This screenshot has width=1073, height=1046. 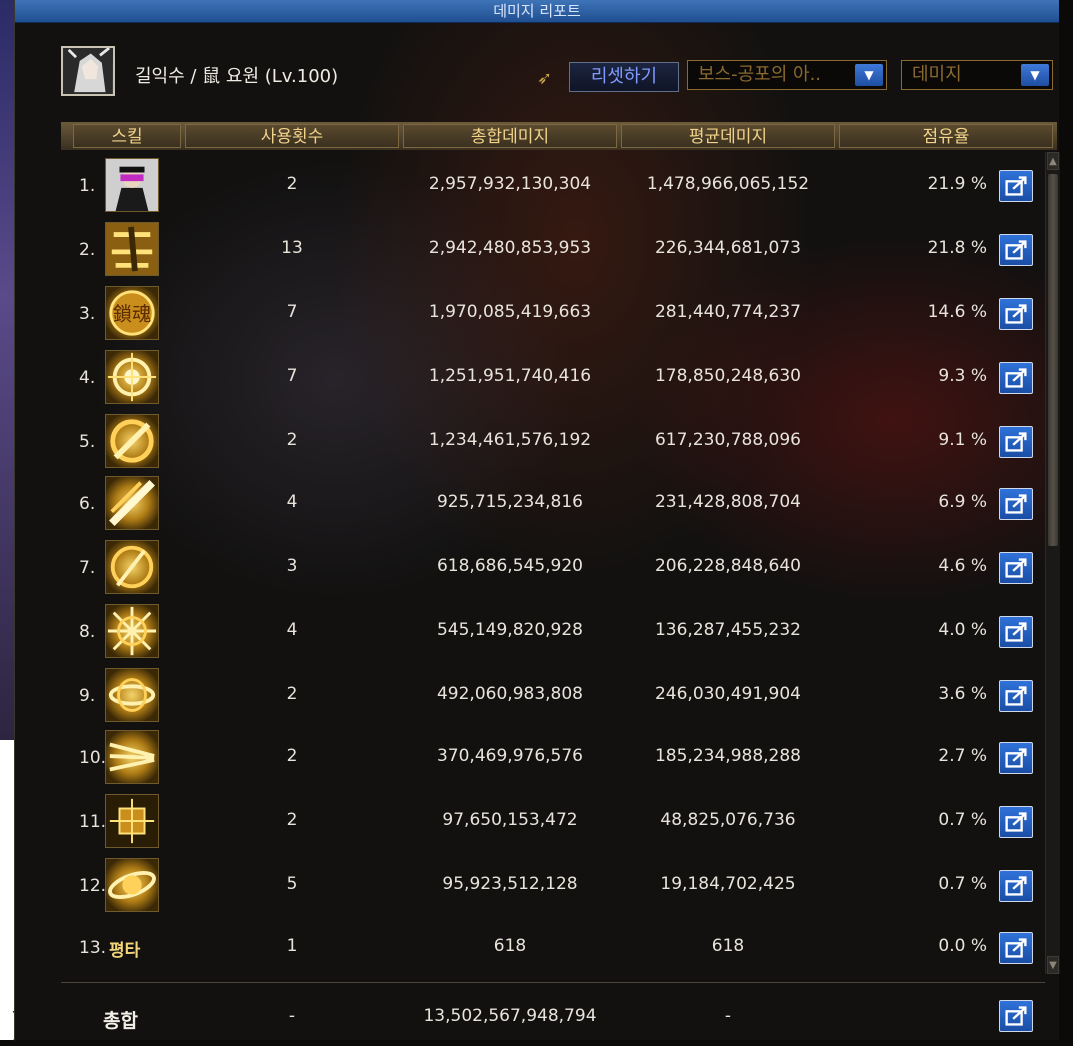 I want to click on total-damage: 97,650,153,472, so click(x=510, y=820).